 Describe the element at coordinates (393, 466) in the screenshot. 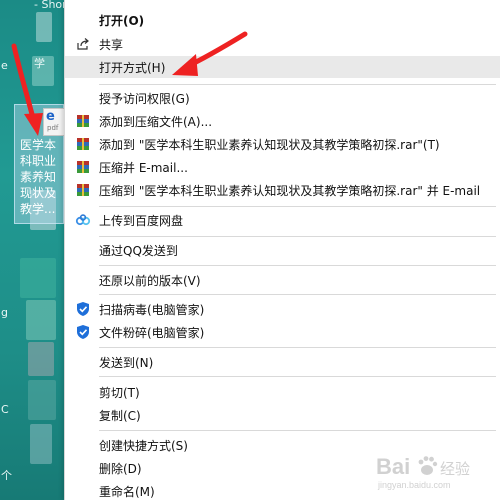

I see `svg-text: Bai` at that location.